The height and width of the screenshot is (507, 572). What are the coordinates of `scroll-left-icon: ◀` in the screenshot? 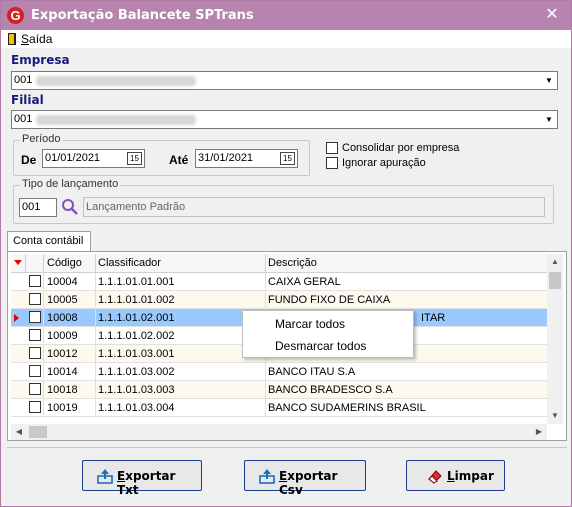 It's located at (19, 432).